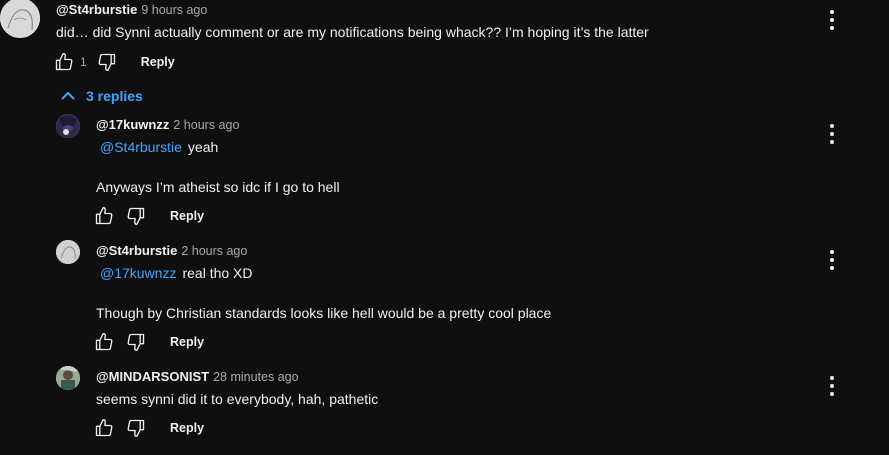 The height and width of the screenshot is (455, 889). What do you see at coordinates (132, 124) in the screenshot?
I see `author-name: @17kuwnzz` at bounding box center [132, 124].